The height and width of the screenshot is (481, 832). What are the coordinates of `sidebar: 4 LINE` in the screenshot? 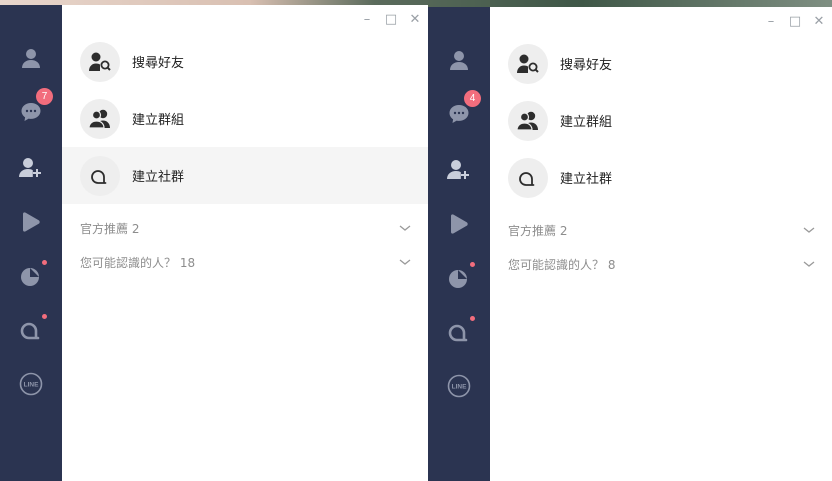 It's located at (459, 244).